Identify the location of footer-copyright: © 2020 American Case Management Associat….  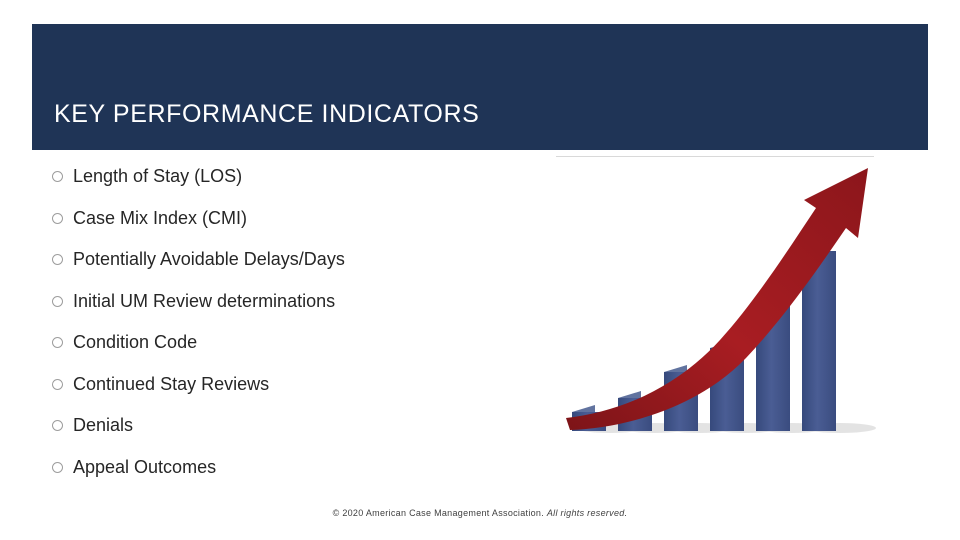
(480, 513).